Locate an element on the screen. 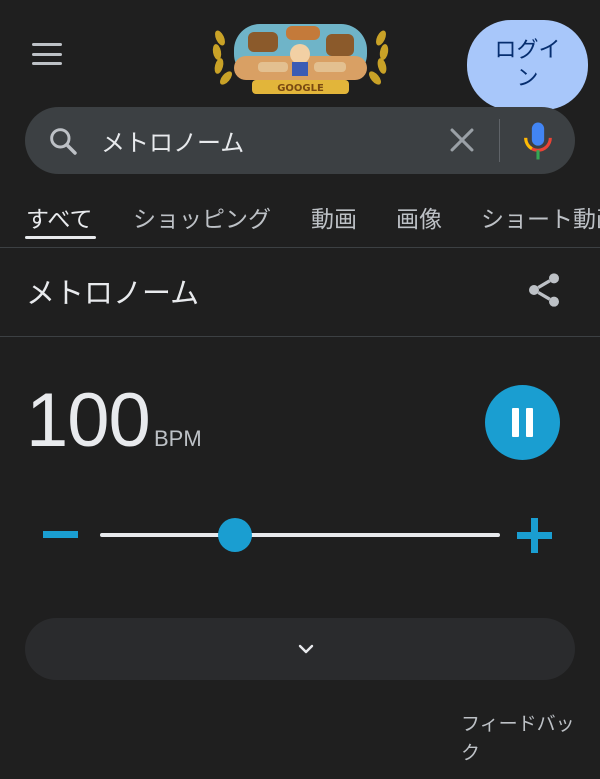 The image size is (600, 779). minus-icon is located at coordinates (60, 534).